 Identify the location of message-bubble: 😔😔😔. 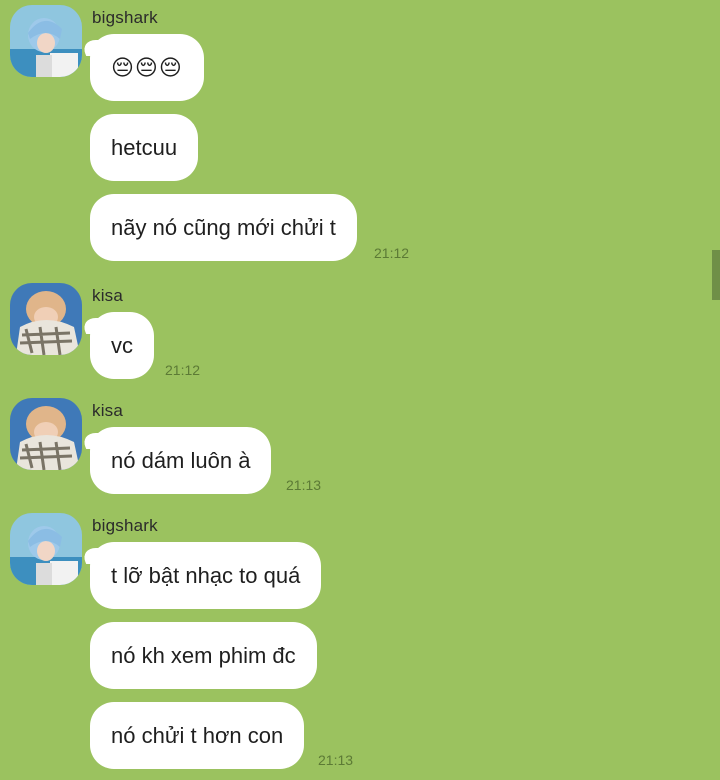
(147, 67).